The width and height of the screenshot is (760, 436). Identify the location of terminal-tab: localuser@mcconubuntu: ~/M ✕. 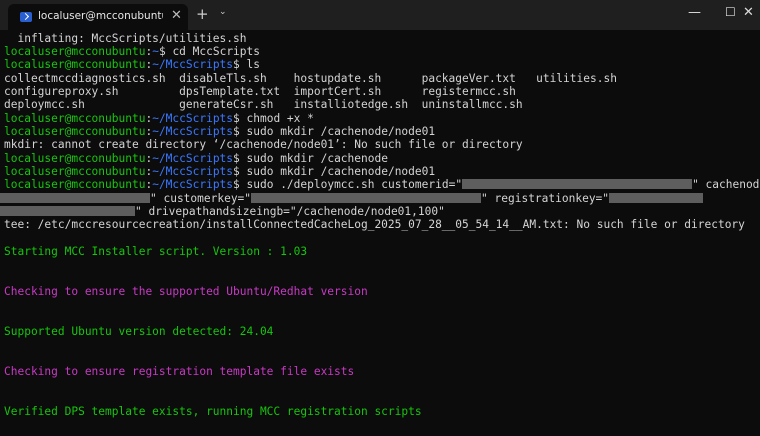
(98, 17).